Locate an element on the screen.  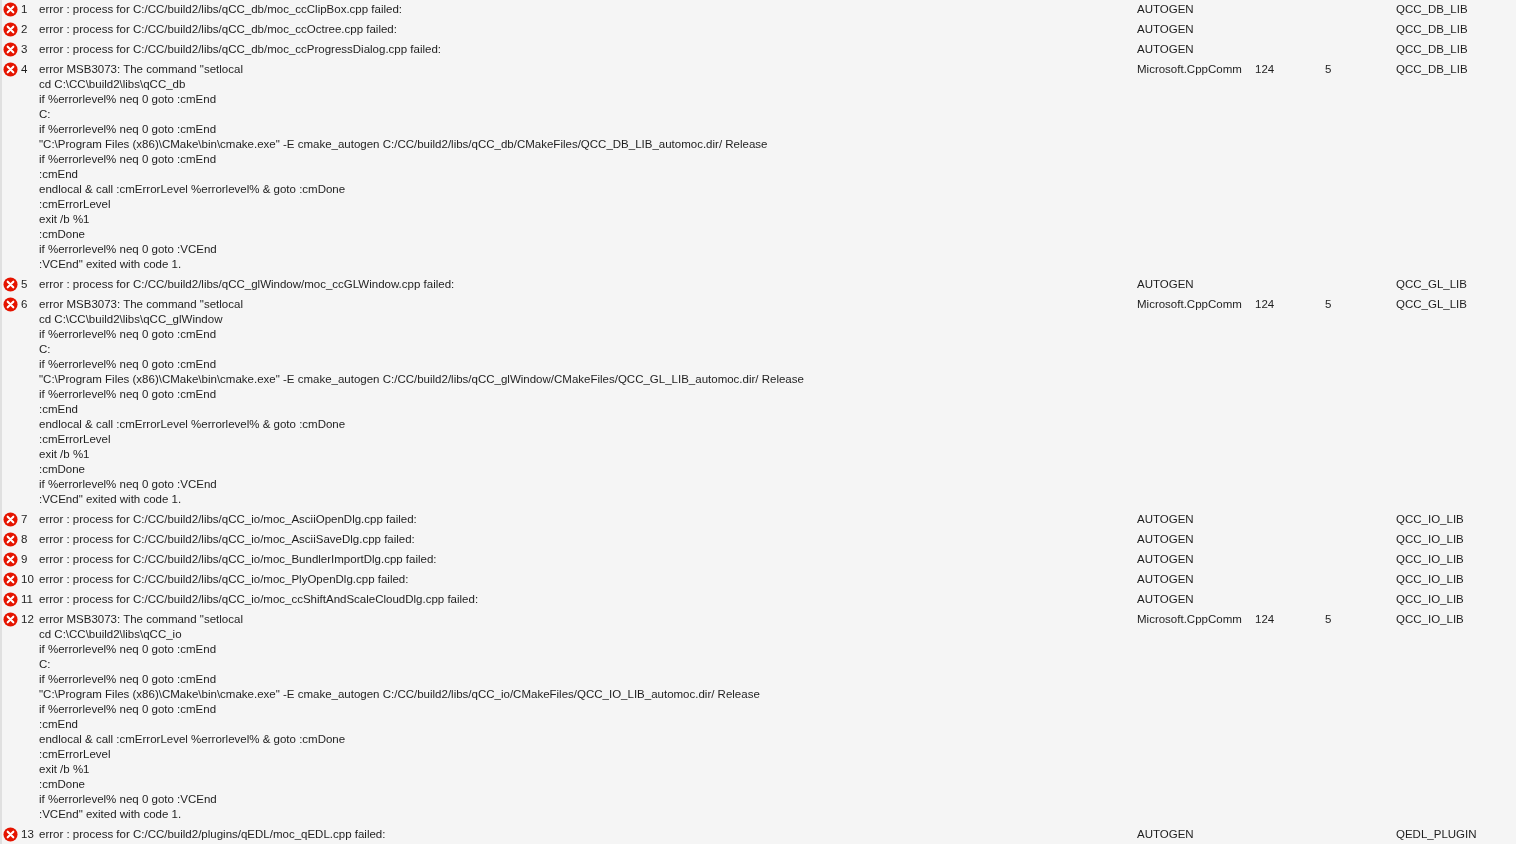
error-description: error MSB3073: The command "setlocal cd C:\CC\build2\libs\qCC_db if %errorlevel% neq 0 goto :cmEnd C: if %errorlevel% neq 0 goto :cmEnd "C:\Program Files (x86)\CMake\bin\cmake.exe" -E cmake_autogen C:/CC/build2/libs/qCC_db/CMakeFiles/QCC_DB_LIB_automoc.dir/ Release if %errorlevel% neq 0 goto :cmEnd :cmEnd endlocal & call :cmErrorLevel %errorlevel% & goto :cmDone :cmErrorLevel exit /b %1 :cmDone if %errorlevel% neq 0 goto :VCEnd :VCEnd" exited with code 1. is located at coordinates (404, 167).